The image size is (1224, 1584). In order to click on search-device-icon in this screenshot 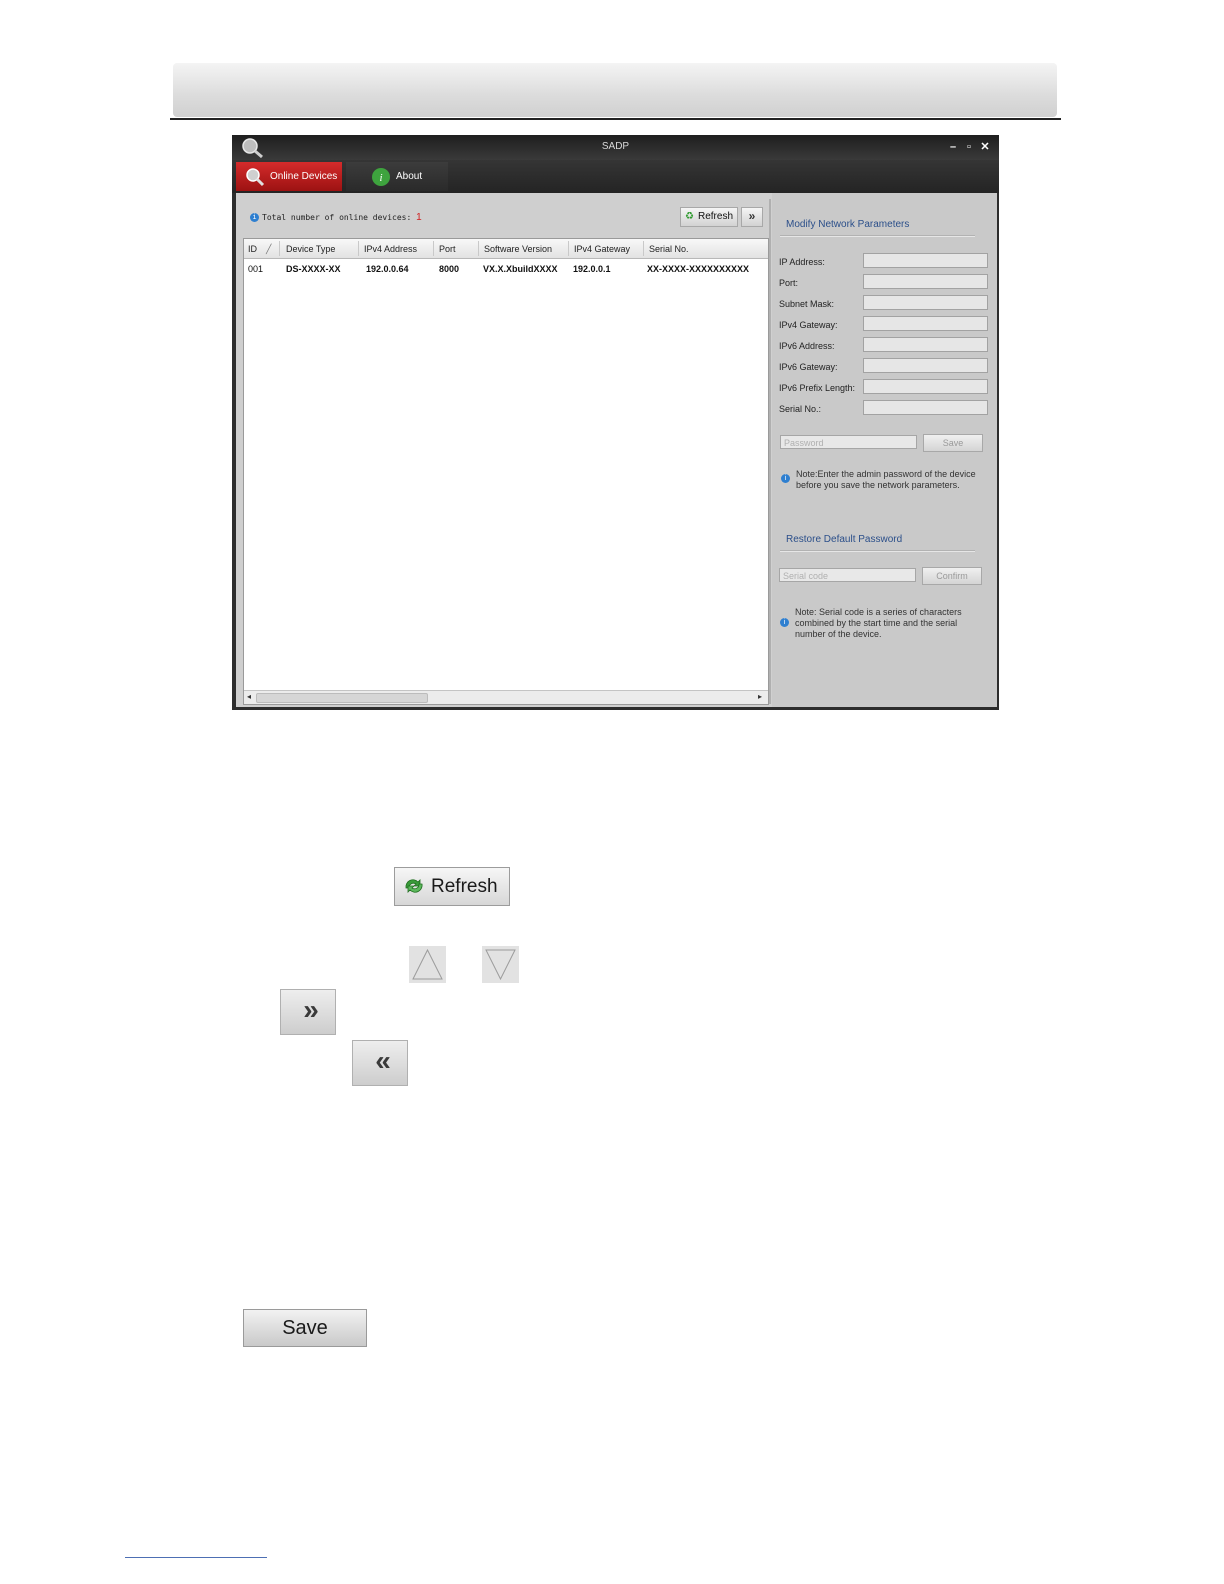, I will do `click(255, 177)`.